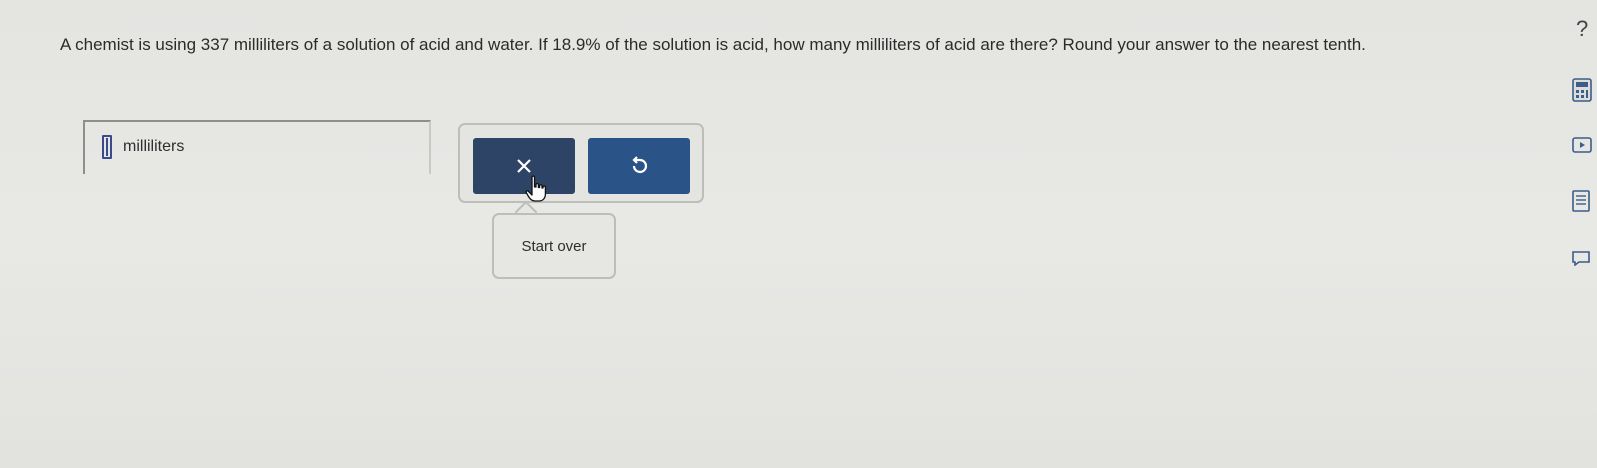 This screenshot has width=1597, height=468. I want to click on video-icon, so click(1582, 145).